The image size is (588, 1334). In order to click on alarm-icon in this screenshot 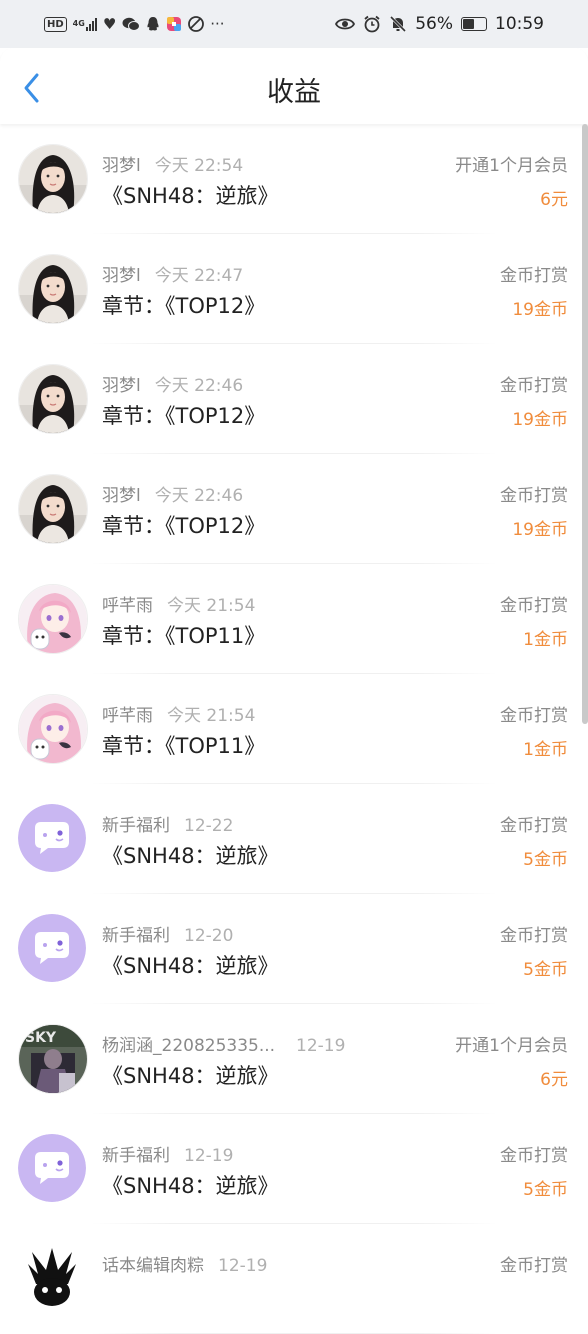, I will do `click(372, 24)`.